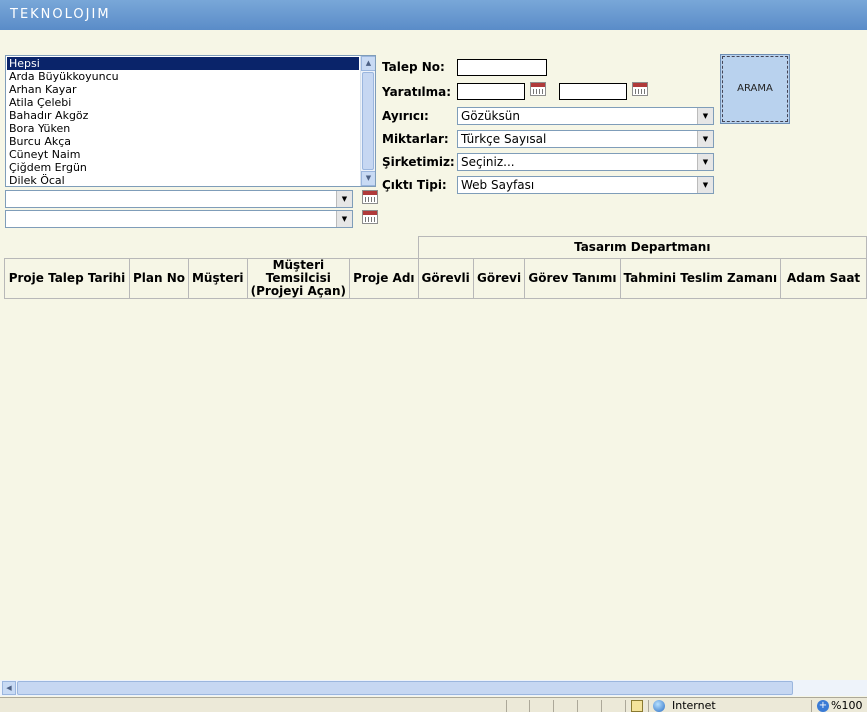 The width and height of the screenshot is (867, 712). What do you see at coordinates (700, 278) in the screenshot?
I see `column-header: Tahmini Teslim Zamanı` at bounding box center [700, 278].